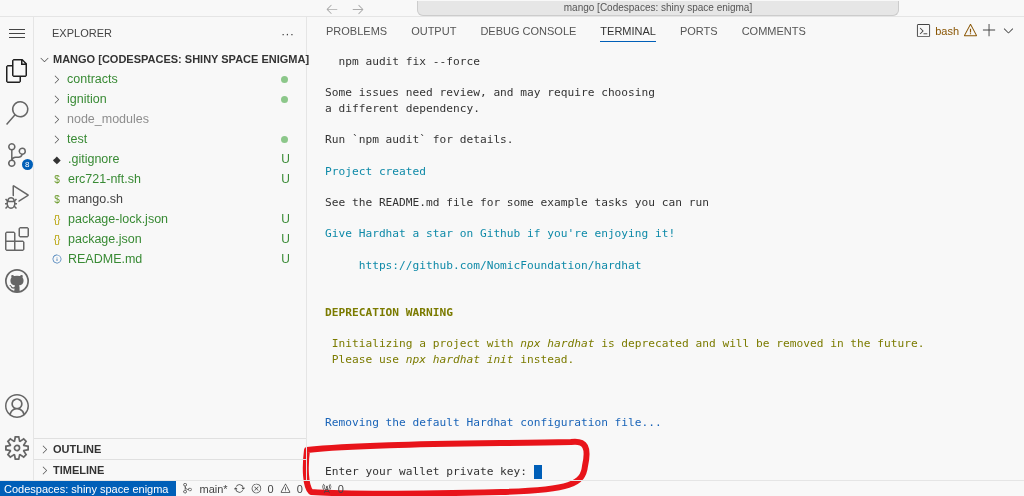  What do you see at coordinates (170, 199) in the screenshot?
I see `file-row: $ mango.sh` at bounding box center [170, 199].